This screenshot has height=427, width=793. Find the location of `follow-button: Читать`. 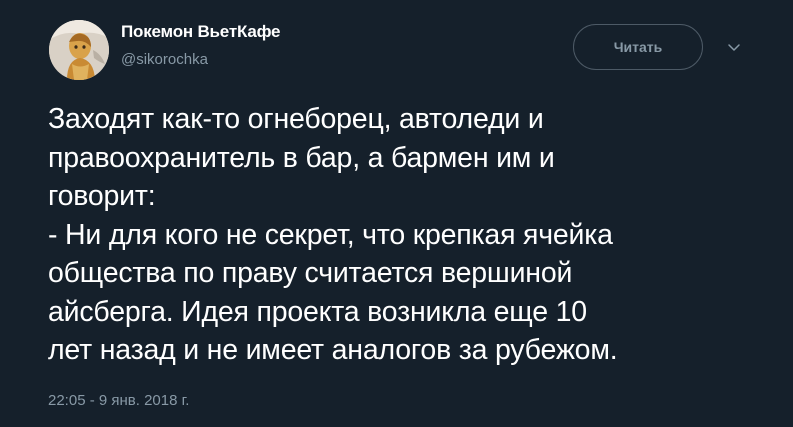

follow-button: Читать is located at coordinates (638, 47).